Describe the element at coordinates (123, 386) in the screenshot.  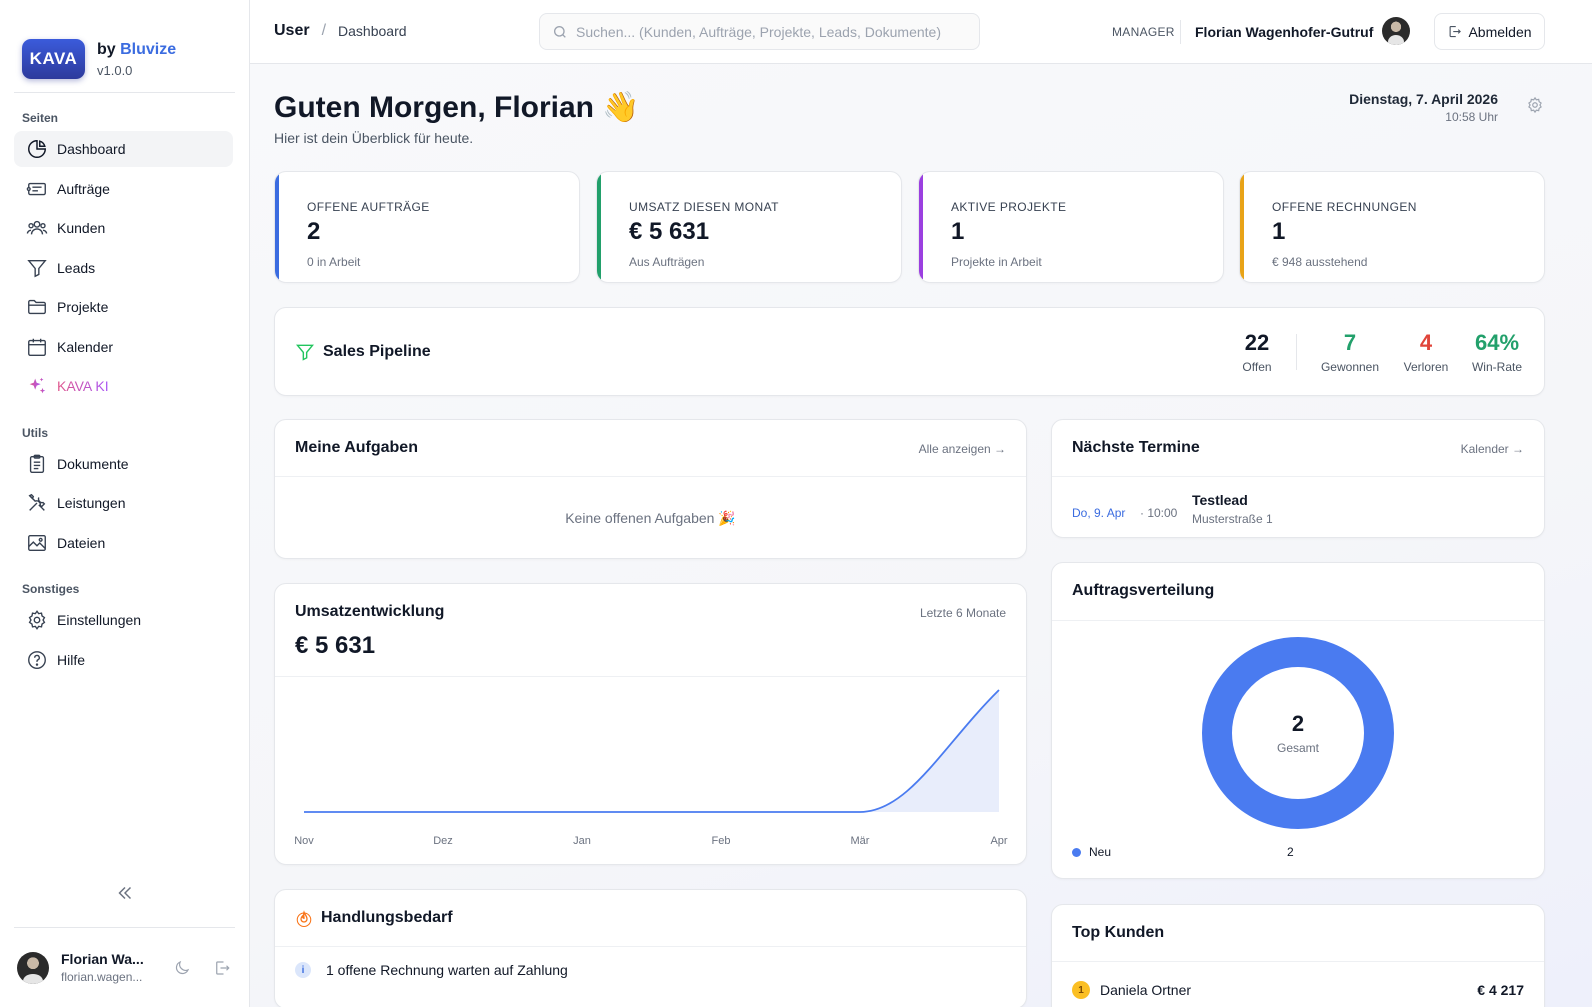
I see `sidebar-item-kava-ki: KAVA KI` at that location.